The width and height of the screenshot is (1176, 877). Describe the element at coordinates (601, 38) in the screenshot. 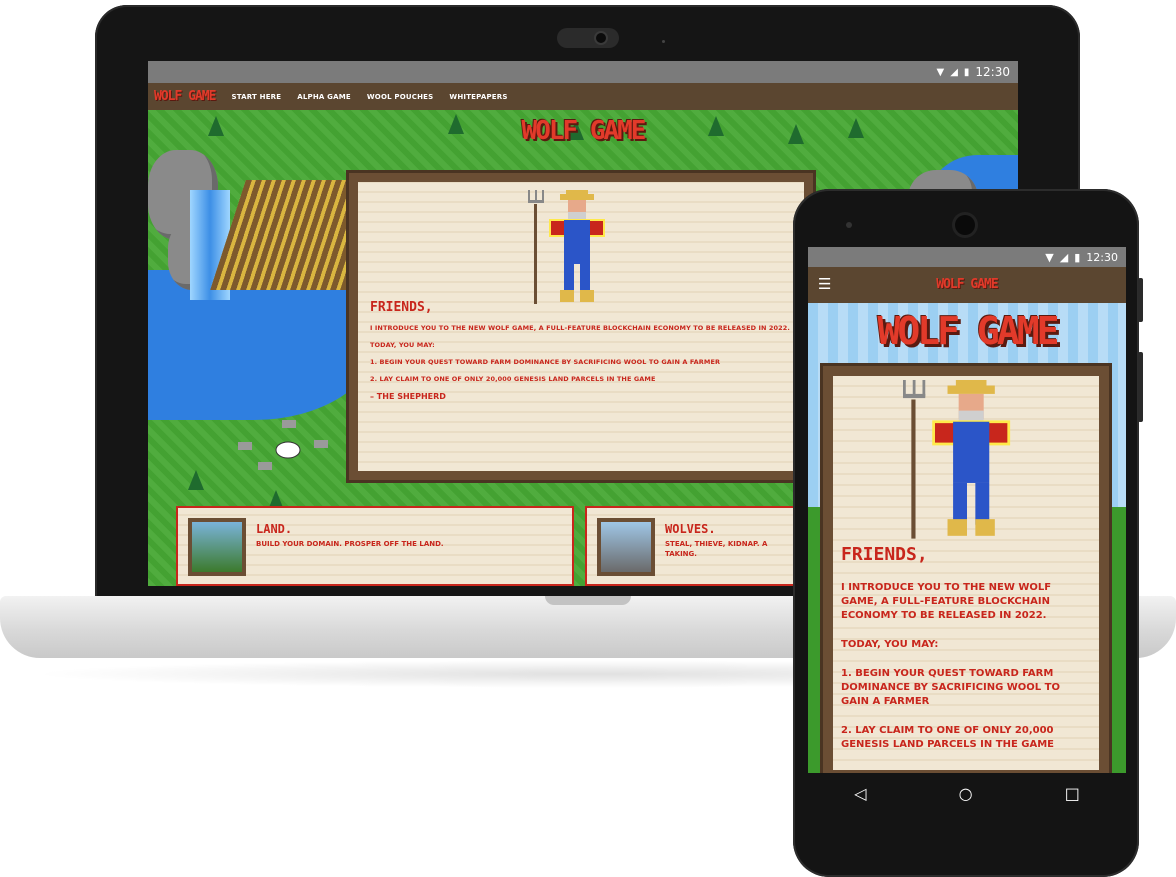

I see `laptop-camera-icon` at that location.